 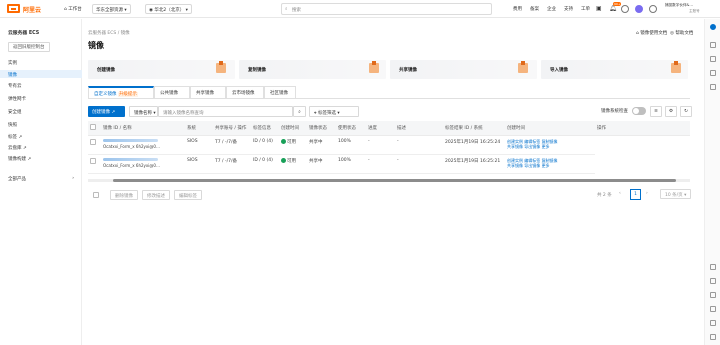 I want to click on menu-support: 支持, so click(x=568, y=9).